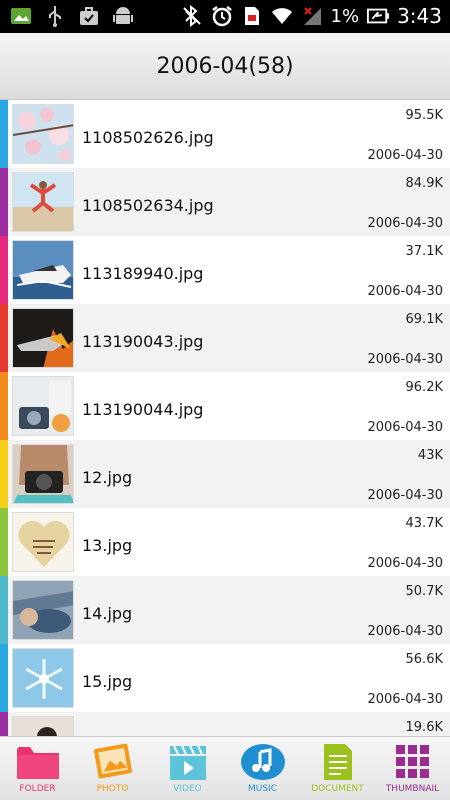  What do you see at coordinates (424, 523) in the screenshot?
I see `file-size: 43.7K` at bounding box center [424, 523].